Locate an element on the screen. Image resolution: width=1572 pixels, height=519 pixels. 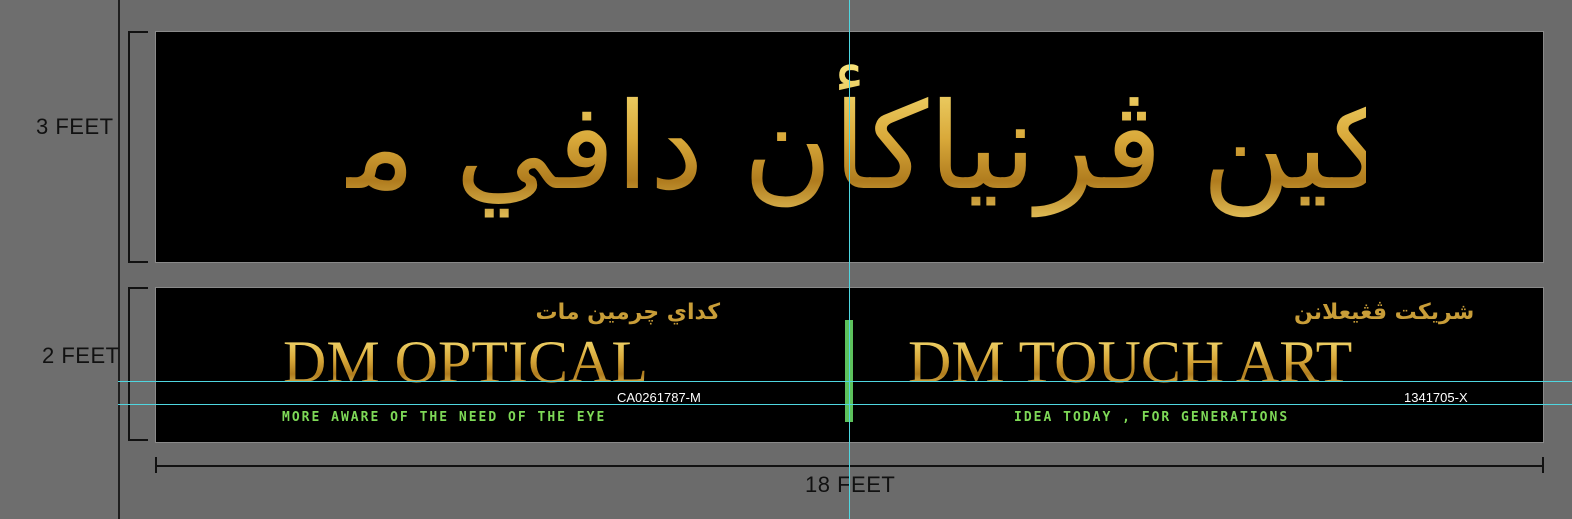
width-right-tick is located at coordinates (1543, 465).